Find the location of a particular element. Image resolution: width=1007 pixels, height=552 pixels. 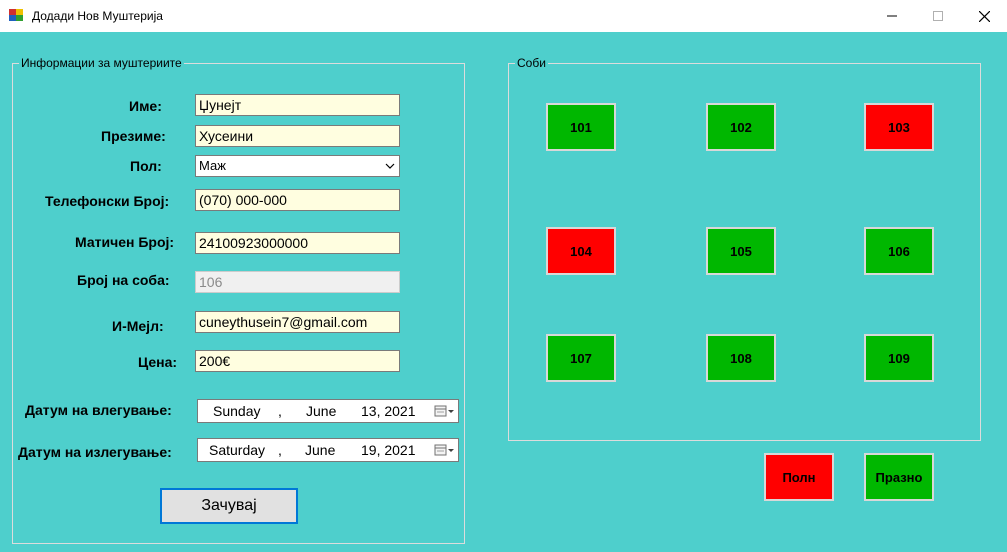

price-field: 200€ is located at coordinates (297, 361).